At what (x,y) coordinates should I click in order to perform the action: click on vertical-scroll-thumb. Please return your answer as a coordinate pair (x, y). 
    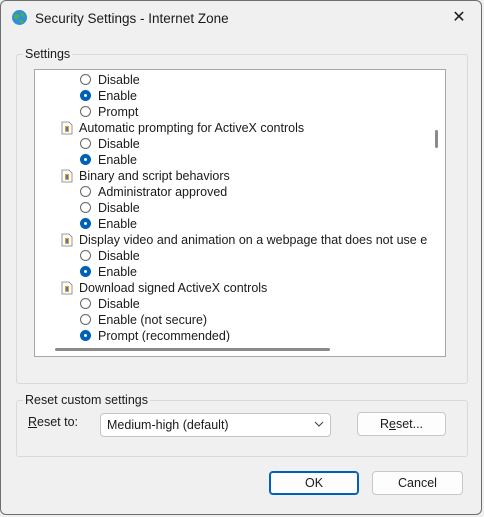
    Looking at the image, I should click on (436, 139).